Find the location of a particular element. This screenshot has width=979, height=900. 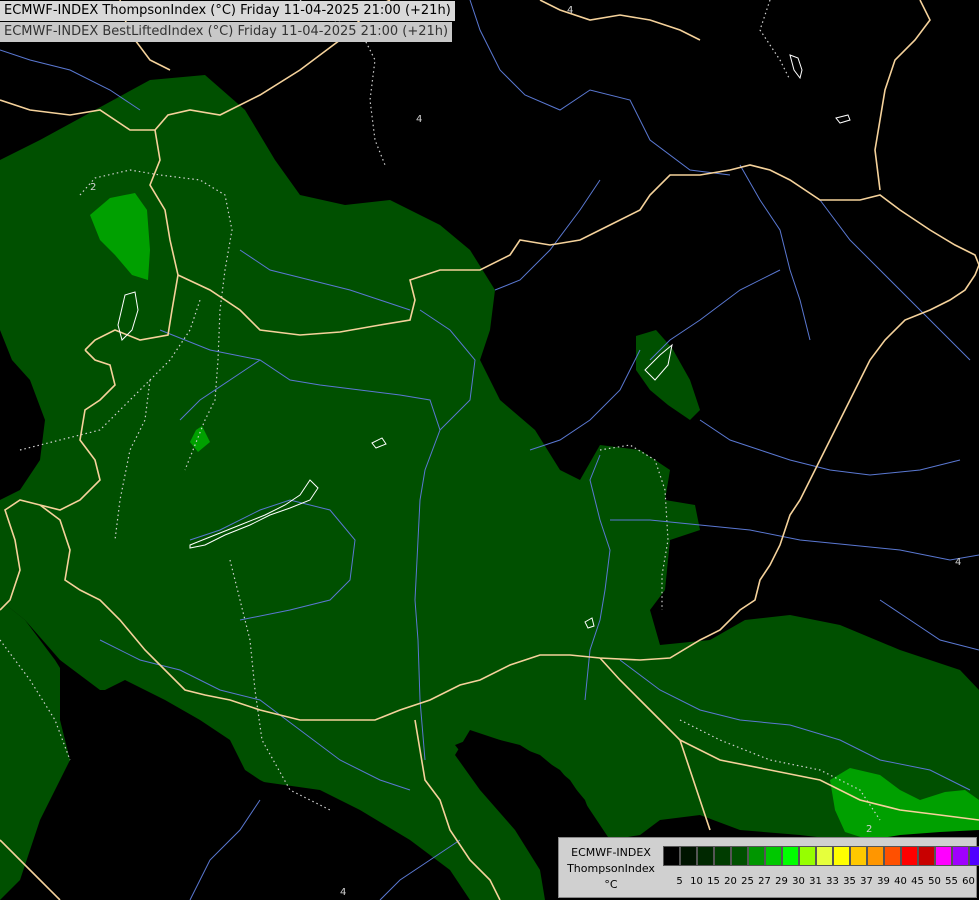

legend-unit: °C is located at coordinates (611, 884).